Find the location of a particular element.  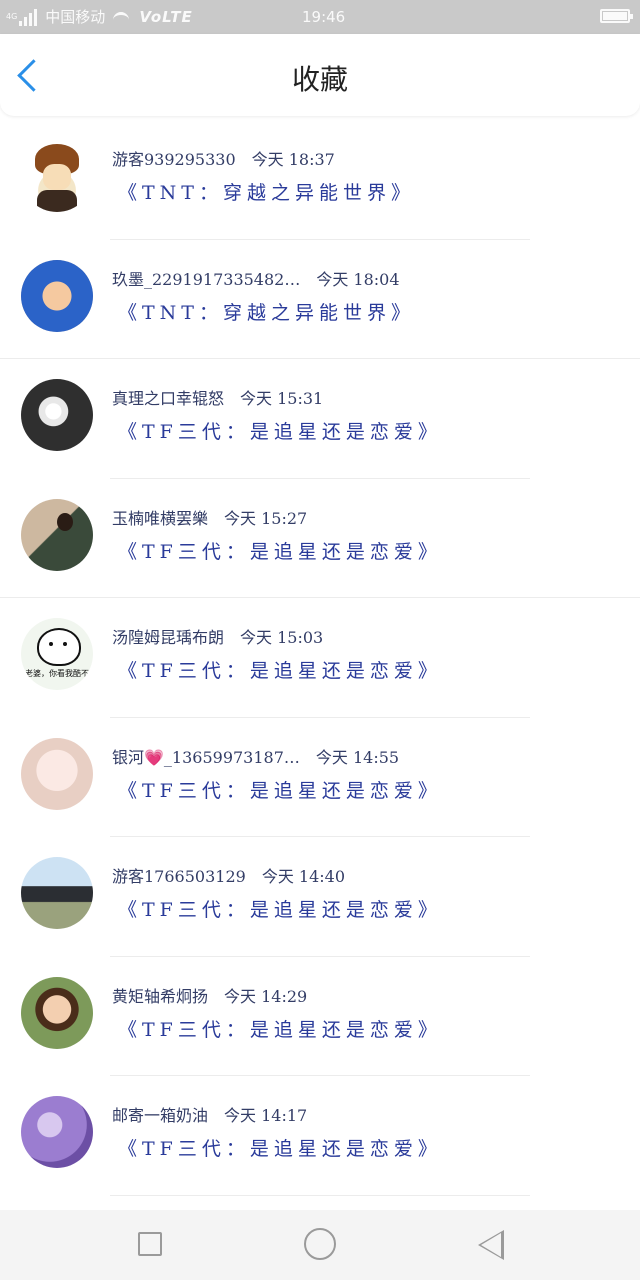

carrier-name: 中国移动 is located at coordinates (75, 17).